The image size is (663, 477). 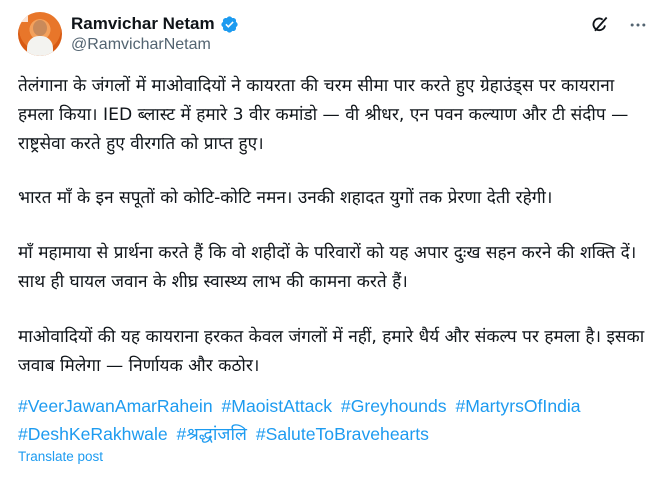 What do you see at coordinates (115, 406) in the screenshot?
I see `hashtag-link: #VeerJawanAmarRahein` at bounding box center [115, 406].